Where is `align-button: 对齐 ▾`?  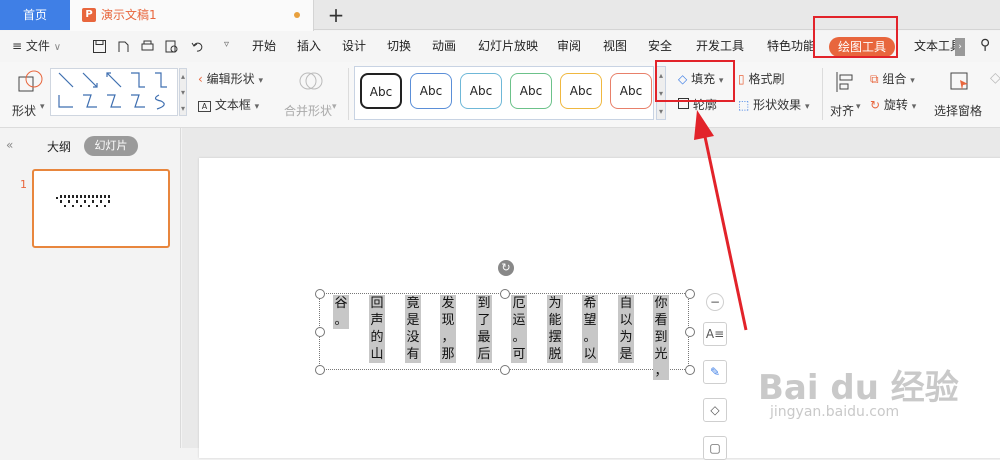 align-button: 对齐 ▾ is located at coordinates (847, 95).